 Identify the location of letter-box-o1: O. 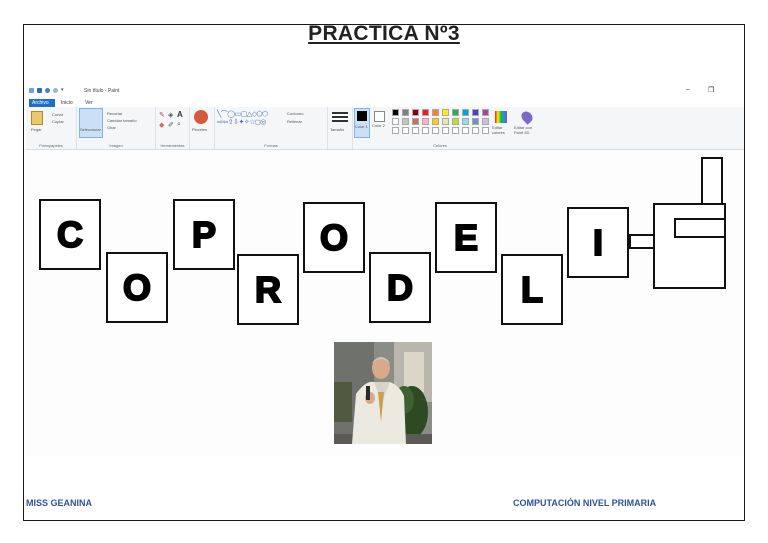
(137, 287).